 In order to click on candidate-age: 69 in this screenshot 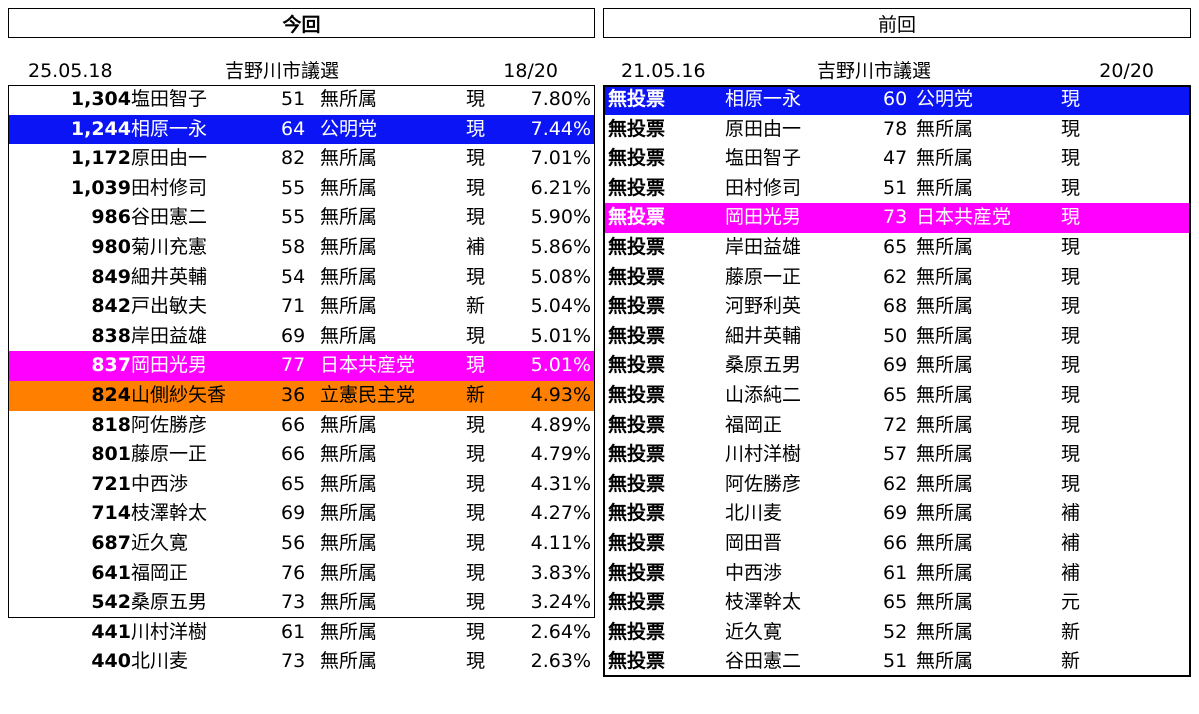, I will do `click(895, 365)`.